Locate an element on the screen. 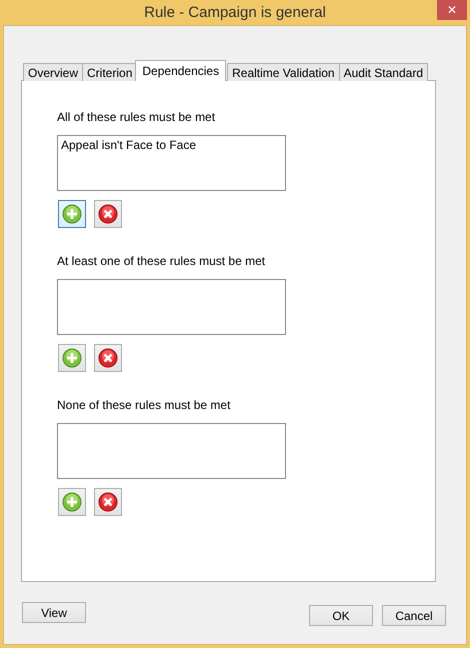  cancel-button: Cancel is located at coordinates (414, 615).